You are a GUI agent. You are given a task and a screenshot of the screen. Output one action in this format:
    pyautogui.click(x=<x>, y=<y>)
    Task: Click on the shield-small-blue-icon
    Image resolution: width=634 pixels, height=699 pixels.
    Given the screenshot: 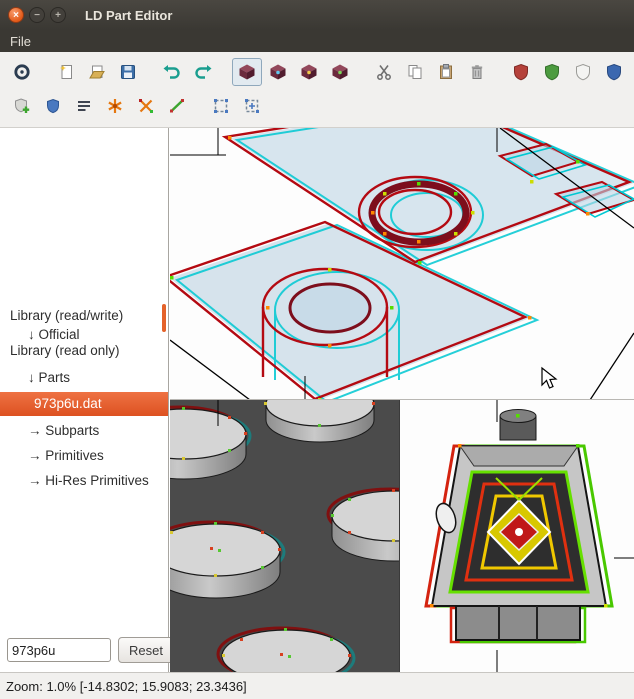 What is the action you would take?
    pyautogui.click(x=53, y=106)
    